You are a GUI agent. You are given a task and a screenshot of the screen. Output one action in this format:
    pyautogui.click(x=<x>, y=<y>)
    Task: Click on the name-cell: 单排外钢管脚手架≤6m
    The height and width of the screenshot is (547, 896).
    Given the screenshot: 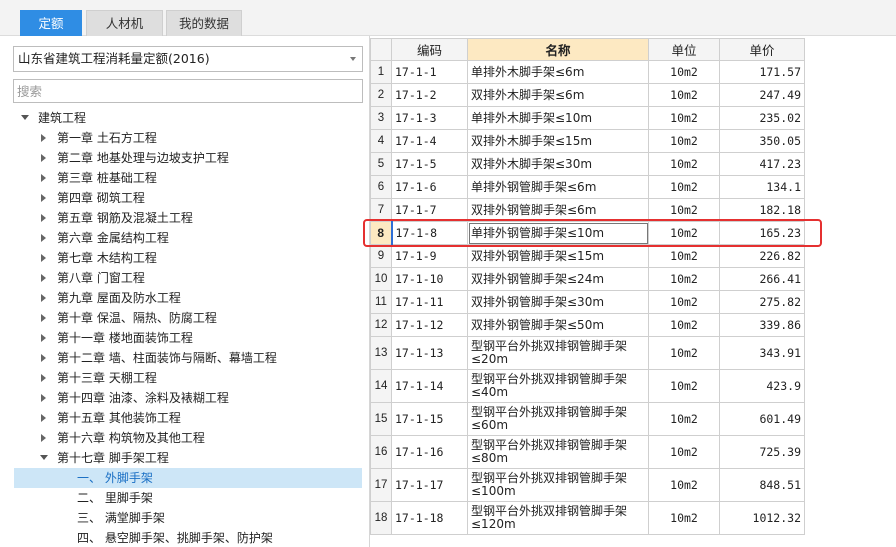 What is the action you would take?
    pyautogui.click(x=558, y=187)
    